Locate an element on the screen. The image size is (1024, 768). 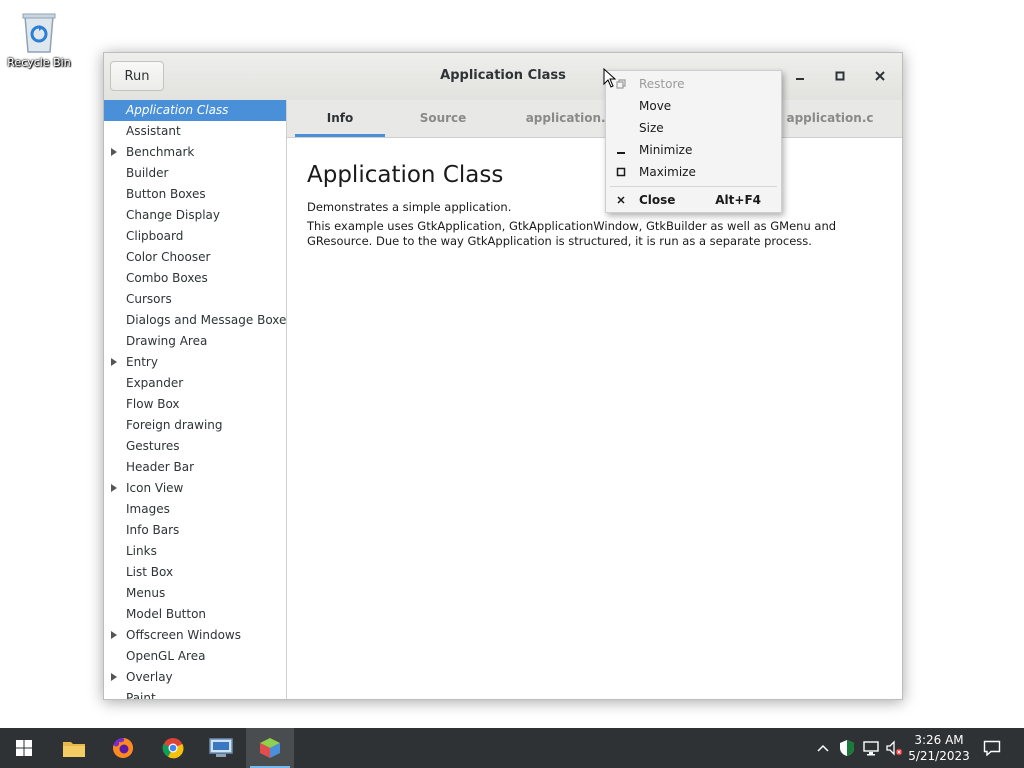
maximize-button is located at coordinates (840, 76).